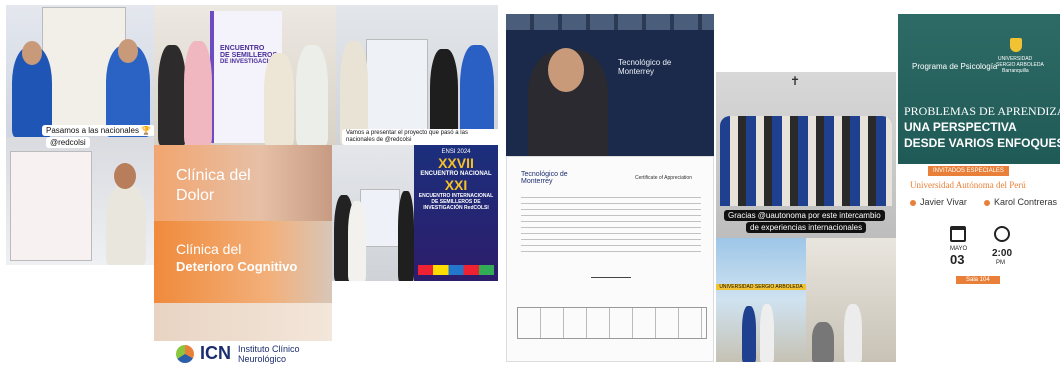 The width and height of the screenshot is (1060, 366). Describe the element at coordinates (960, 127) in the screenshot. I see `poster-title-2: UNA PERSPECTIVA` at that location.